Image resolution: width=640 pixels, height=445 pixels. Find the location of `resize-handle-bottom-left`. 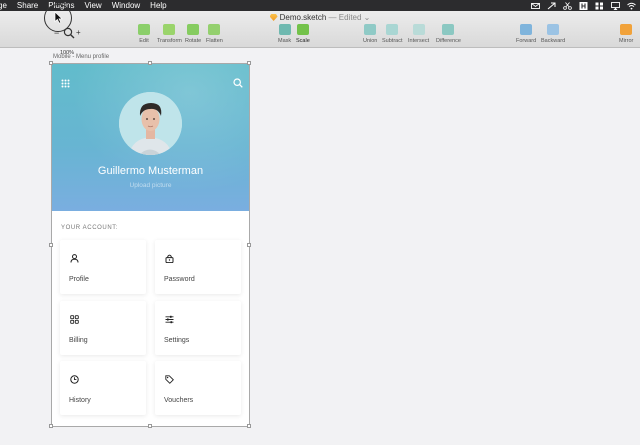

resize-handle-bottom-left is located at coordinates (51, 426).